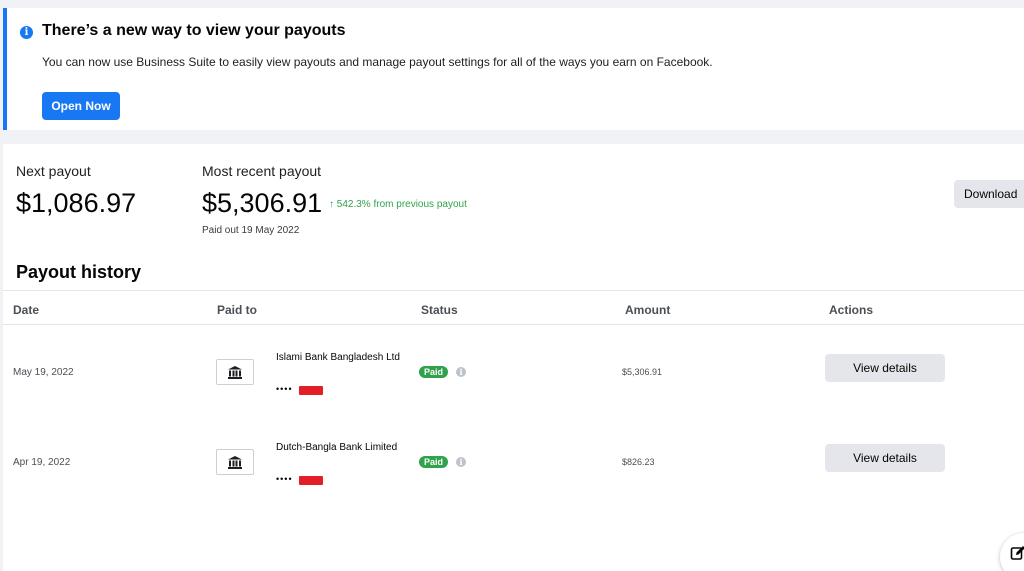 This screenshot has height=571, width=1024. Describe the element at coordinates (26, 32) in the screenshot. I see `info-icon: i` at that location.